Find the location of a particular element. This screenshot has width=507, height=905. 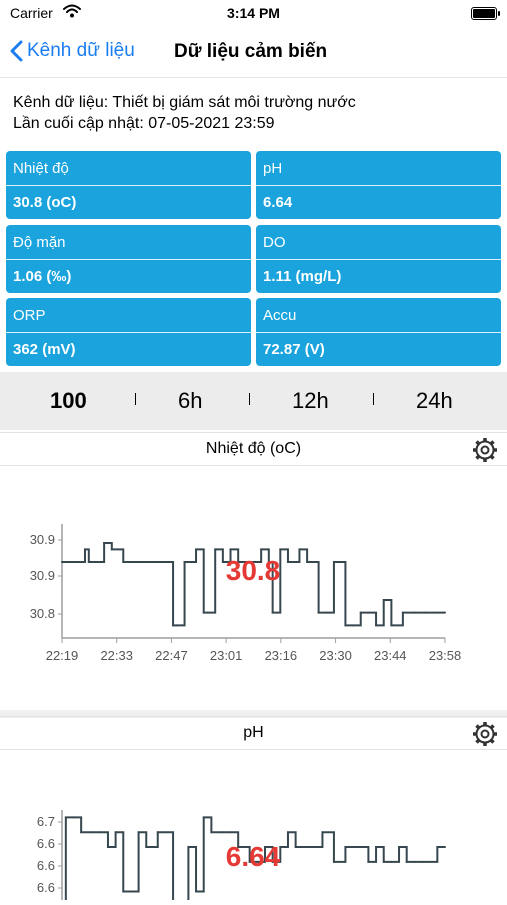

chart-title: pH is located at coordinates (253, 732).